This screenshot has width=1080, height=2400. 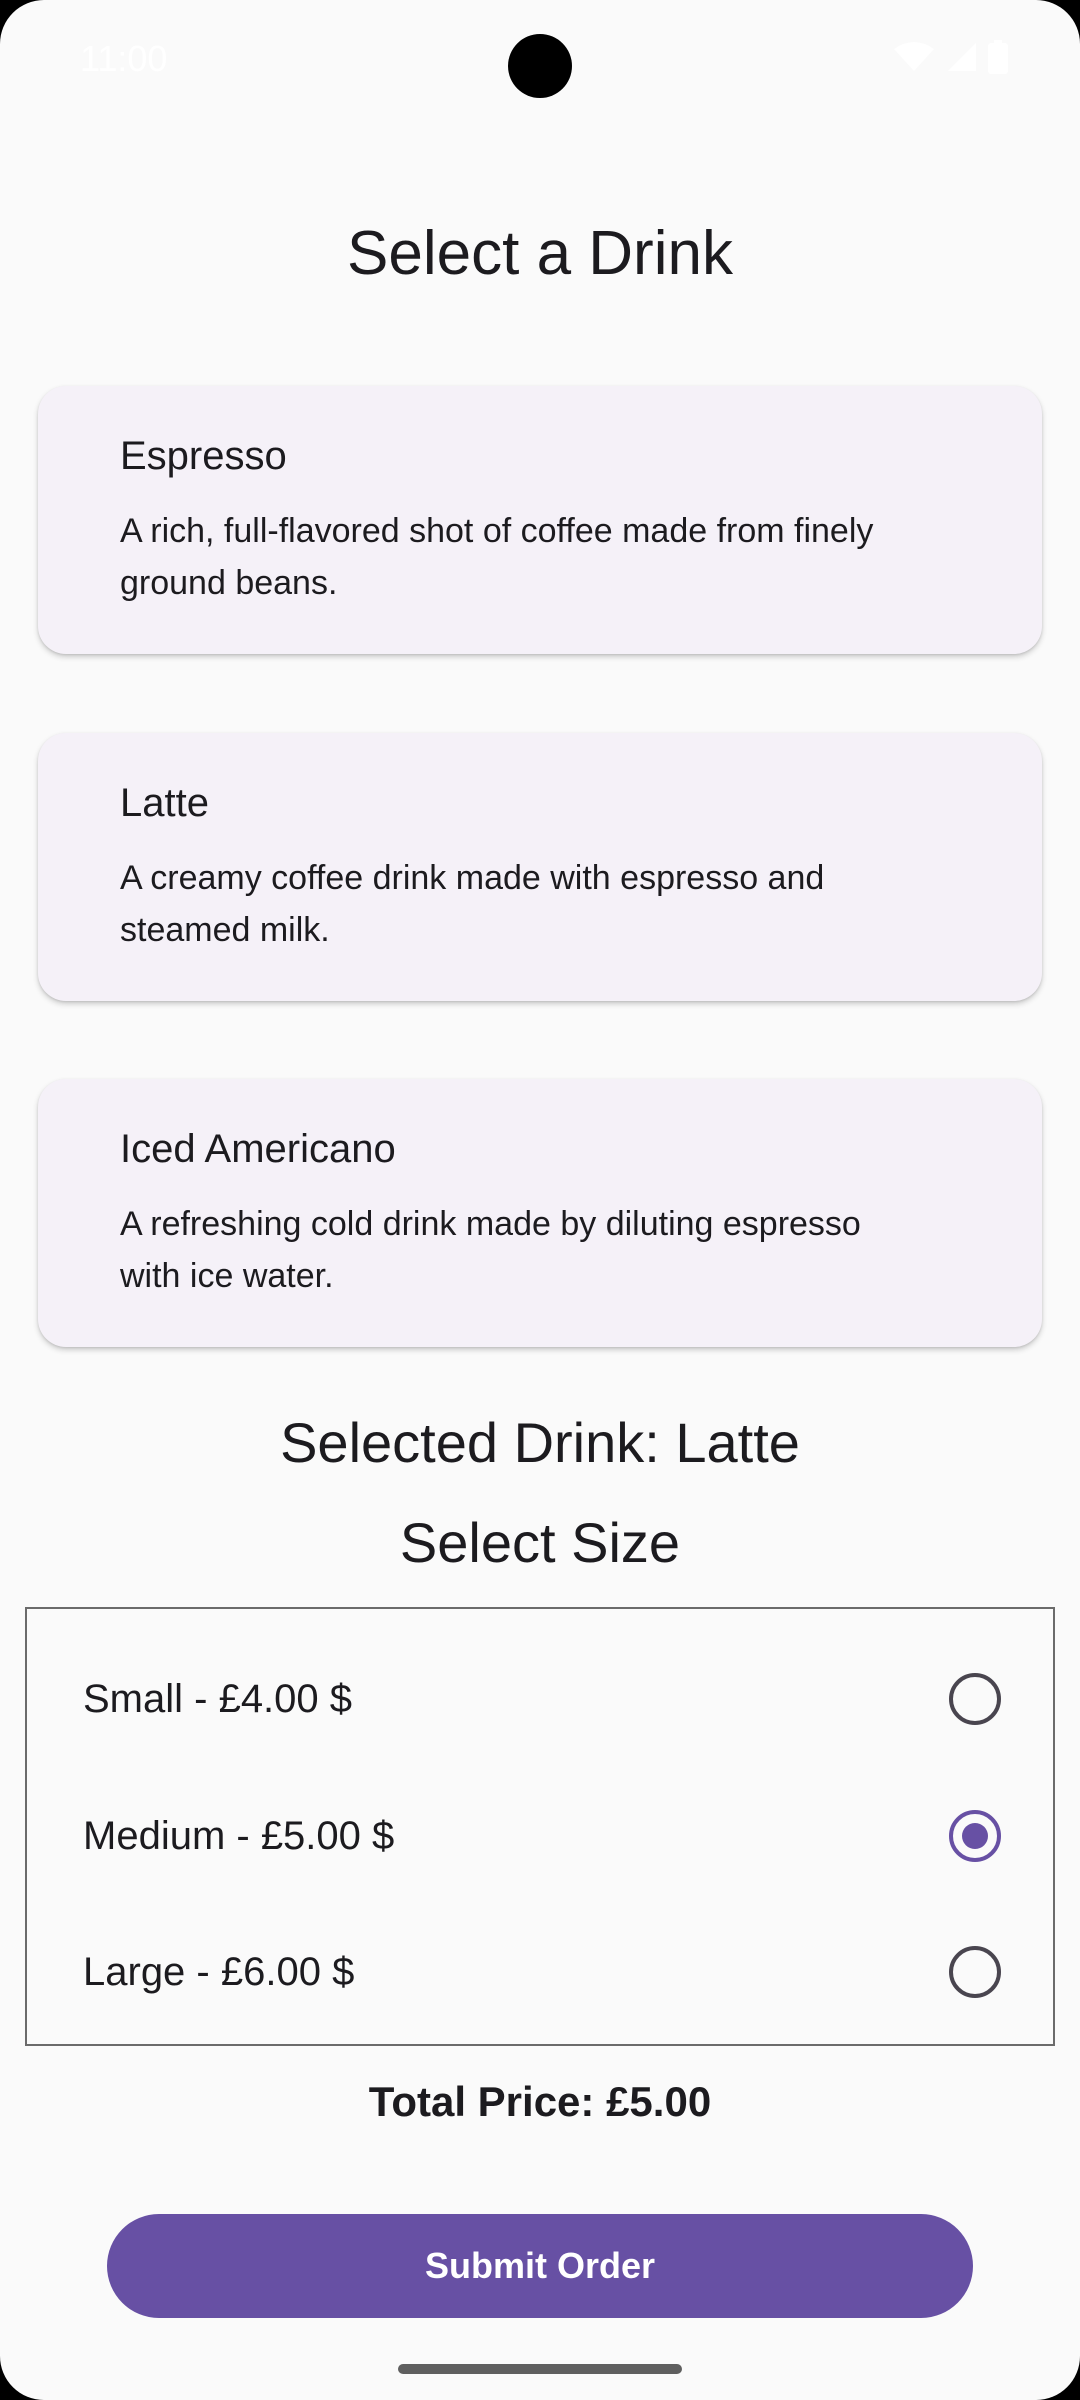 I want to click on selected-drink-label: Selected Drink: Latte, so click(x=540, y=1442).